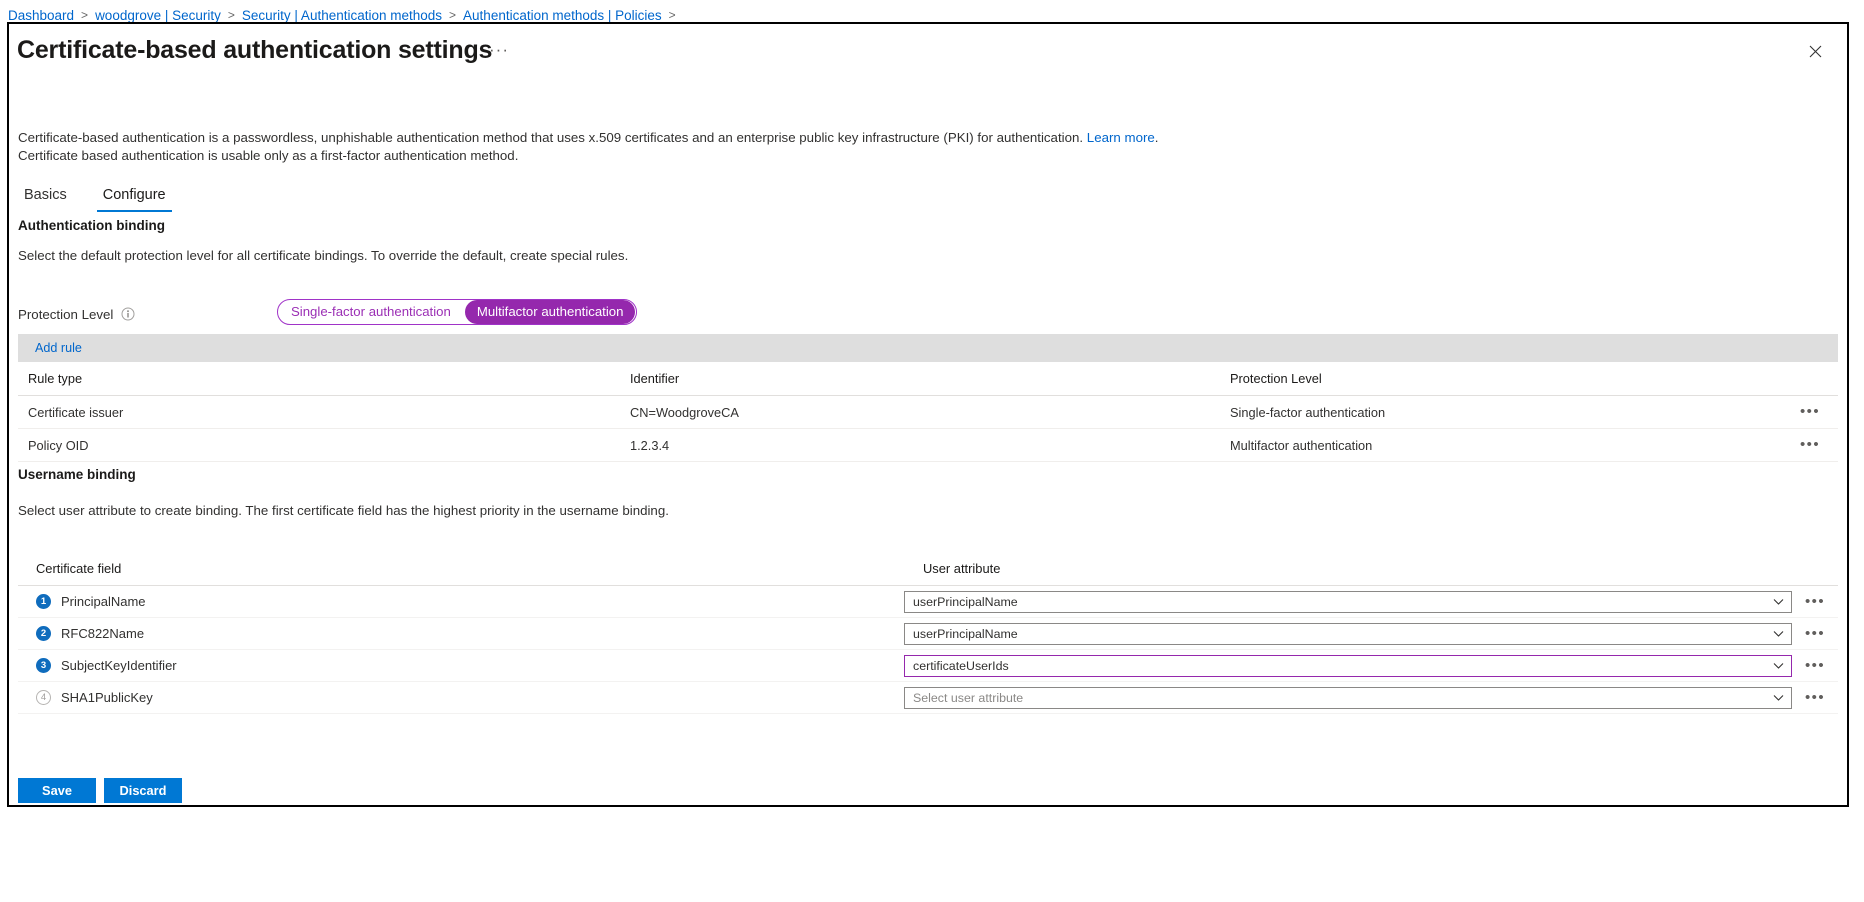 This screenshot has height=902, width=1864. What do you see at coordinates (928, 348) in the screenshot?
I see `rules-toolbar: Add rule` at bounding box center [928, 348].